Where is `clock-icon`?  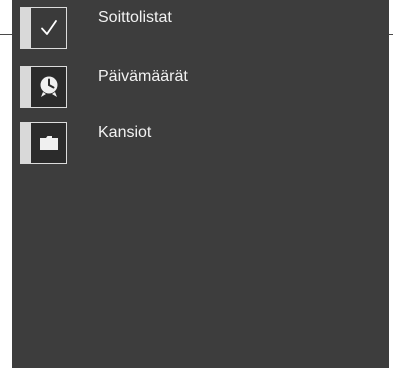
clock-icon is located at coordinates (48, 86).